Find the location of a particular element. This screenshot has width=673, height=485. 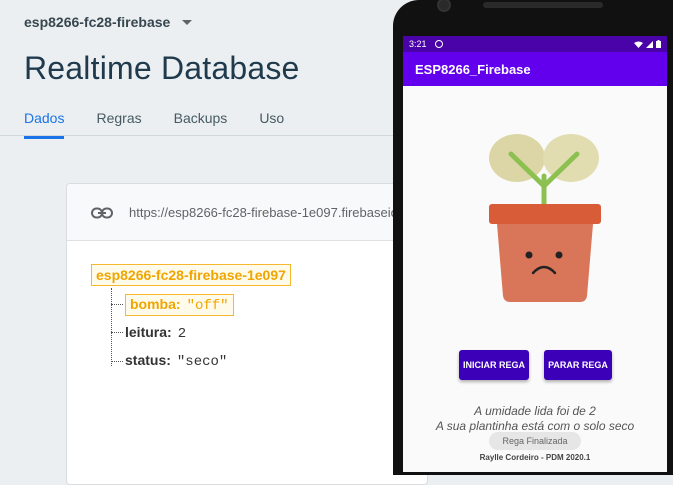

page-title: Realtime Database is located at coordinates (162, 68).